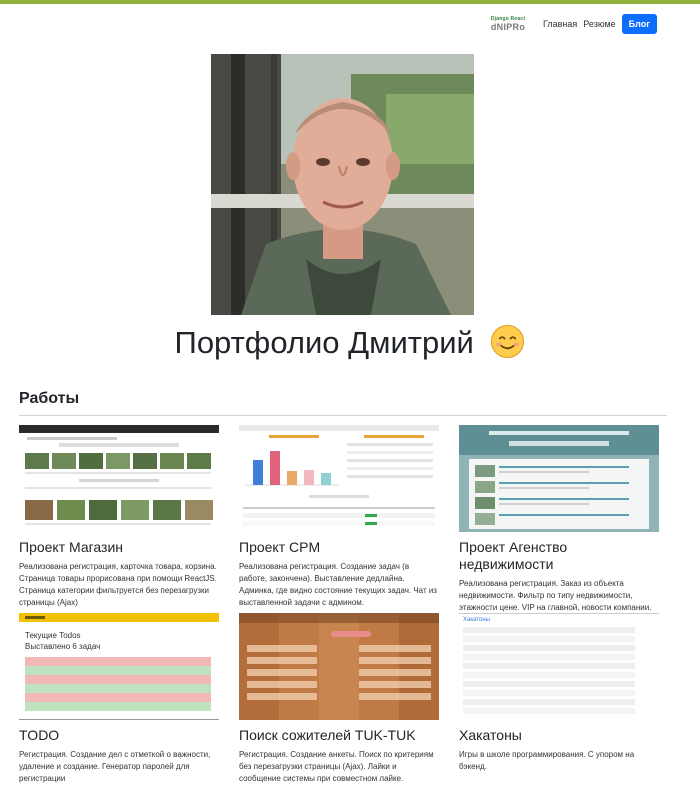  What do you see at coordinates (508, 342) in the screenshot?
I see `smiling-face-icon` at bounding box center [508, 342].